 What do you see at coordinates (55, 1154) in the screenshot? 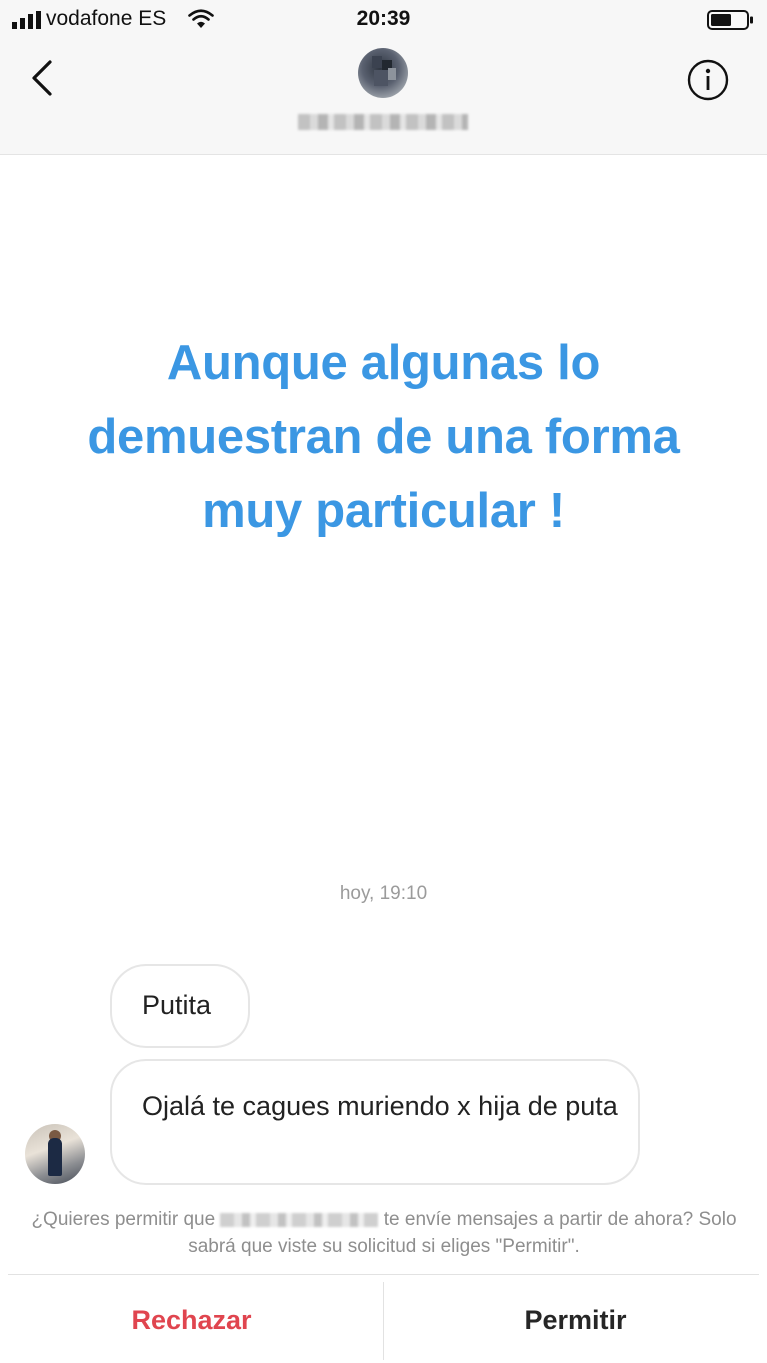
I see `sender-avatar` at bounding box center [55, 1154].